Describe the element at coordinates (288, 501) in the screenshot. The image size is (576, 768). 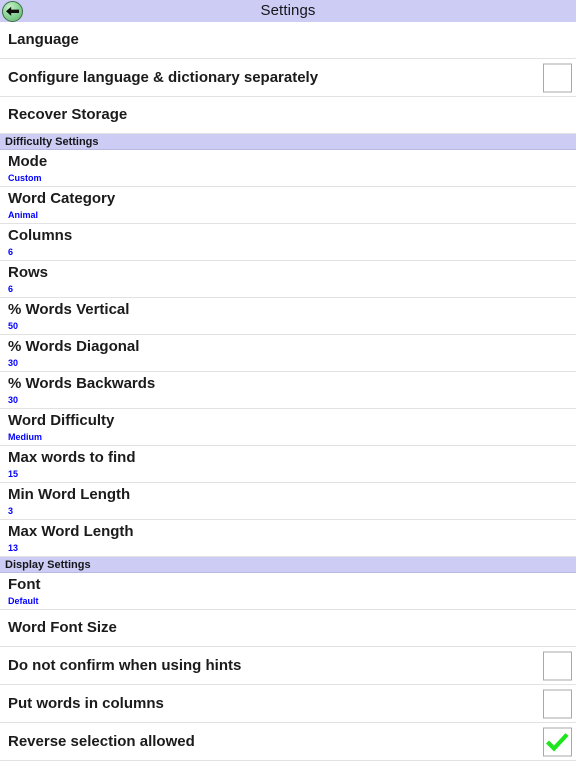
I see `settings-row: Min Word Length 3` at that location.